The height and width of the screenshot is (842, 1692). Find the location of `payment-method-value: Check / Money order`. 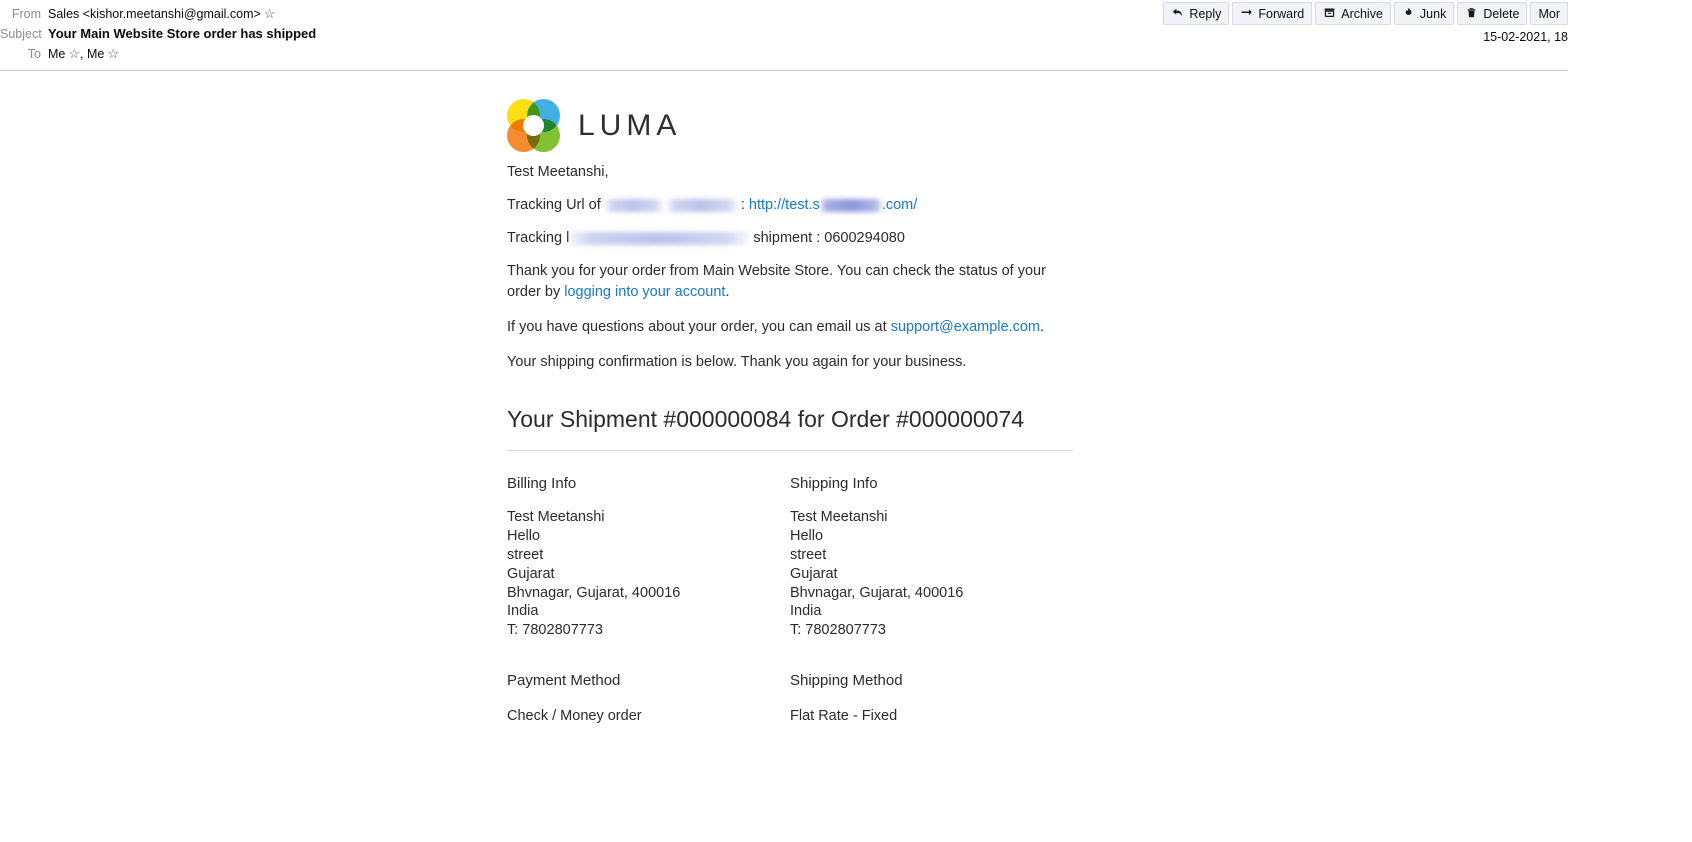

payment-method-value: Check / Money order is located at coordinates (574, 715).